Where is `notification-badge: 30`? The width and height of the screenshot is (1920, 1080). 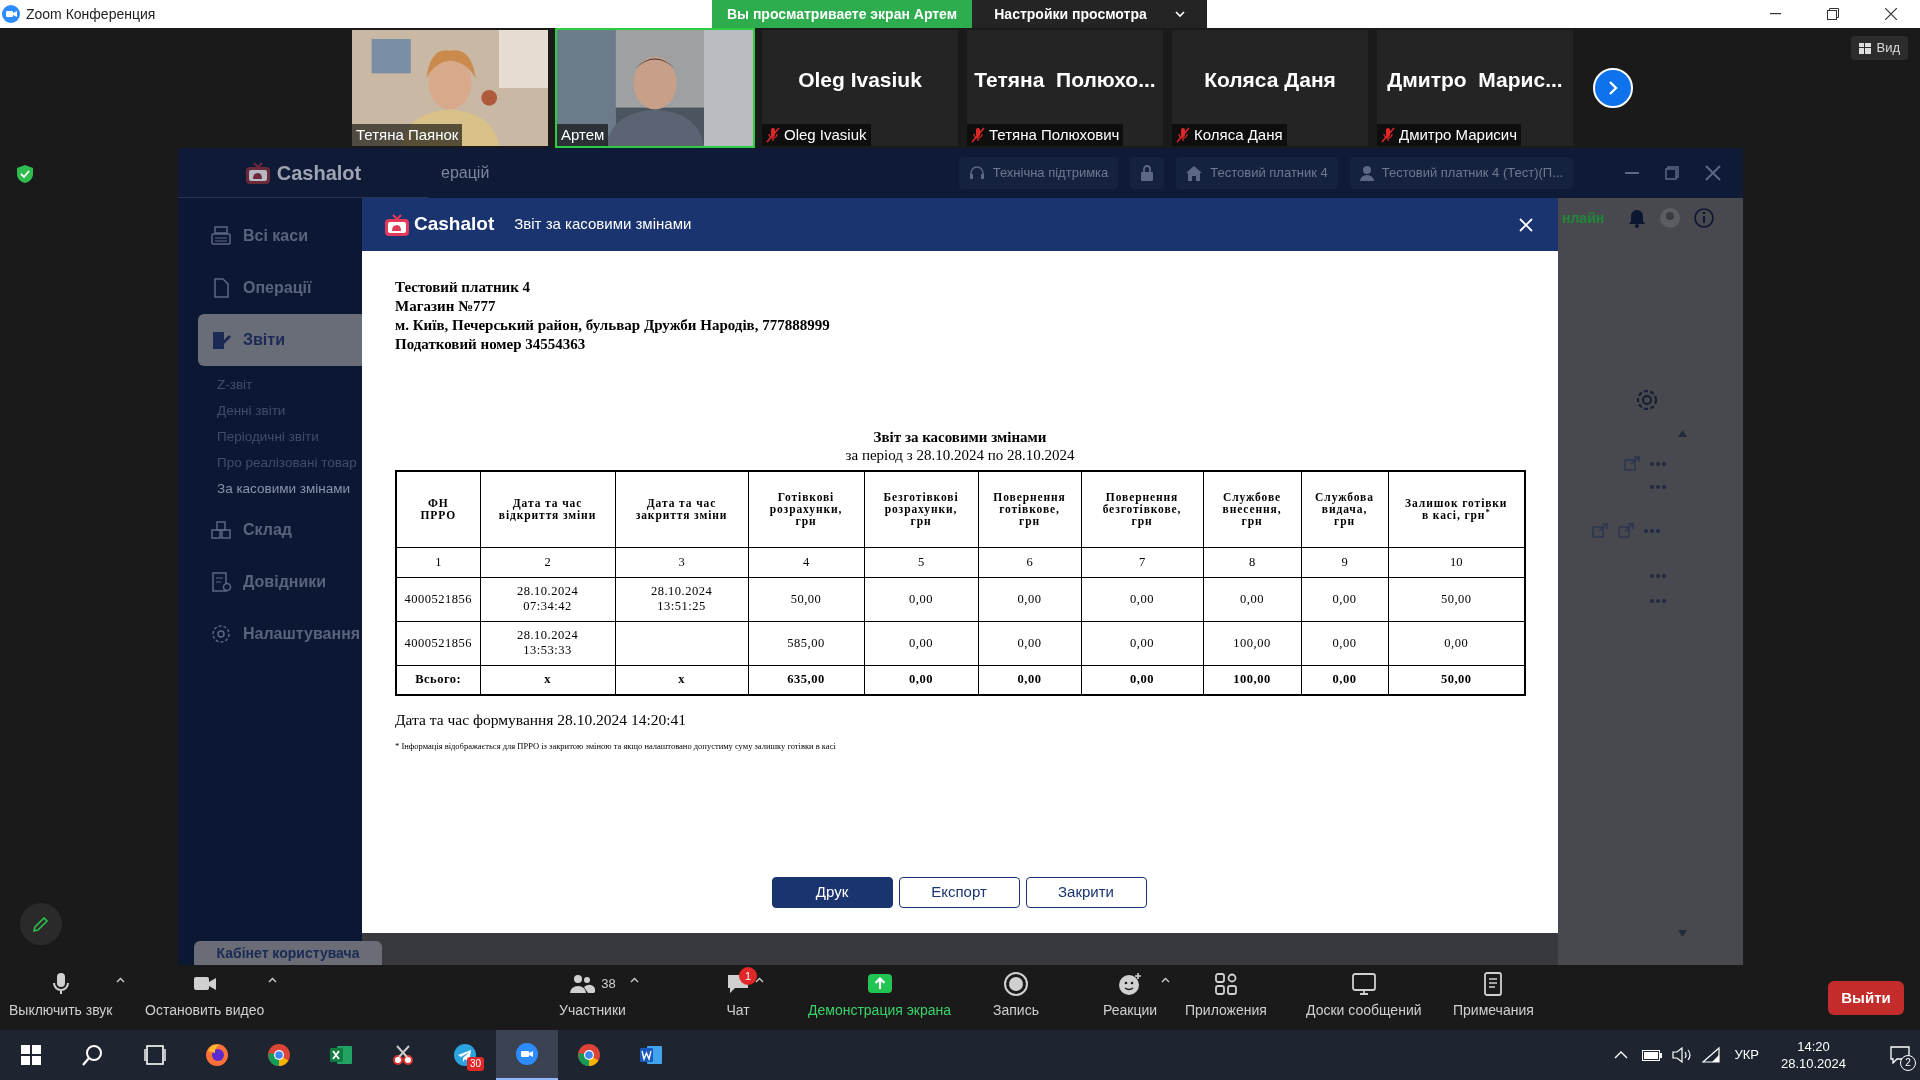 notification-badge: 30 is located at coordinates (476, 1064).